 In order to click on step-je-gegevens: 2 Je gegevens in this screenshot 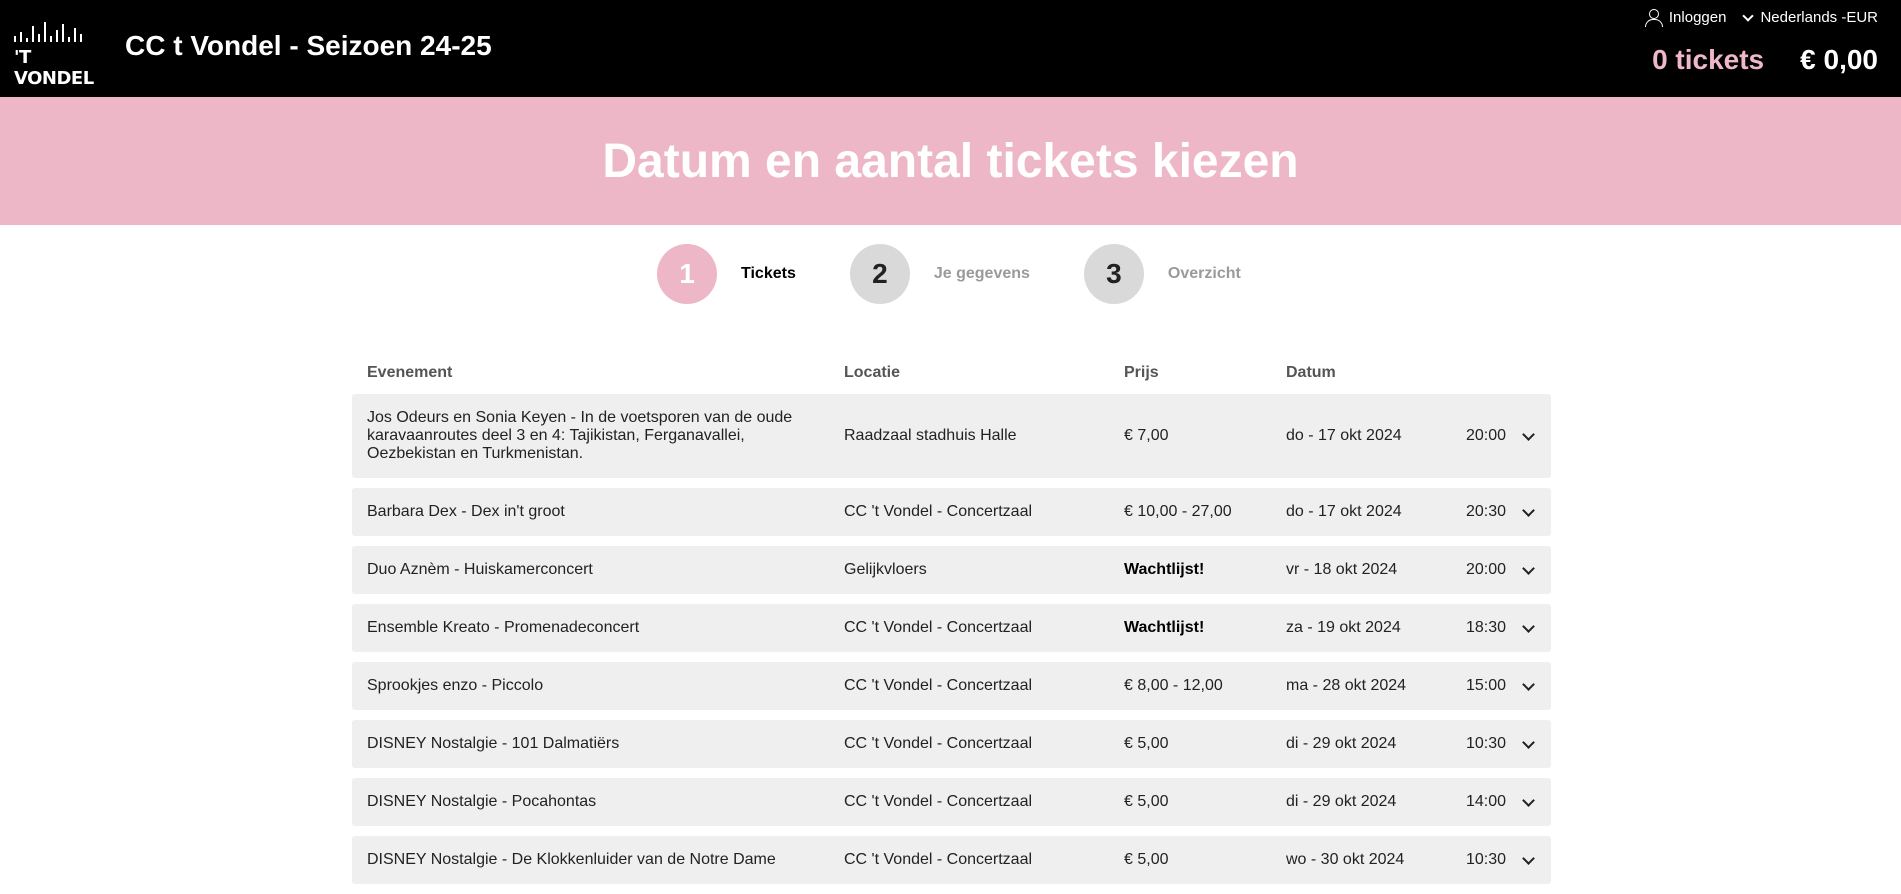, I will do `click(939, 274)`.